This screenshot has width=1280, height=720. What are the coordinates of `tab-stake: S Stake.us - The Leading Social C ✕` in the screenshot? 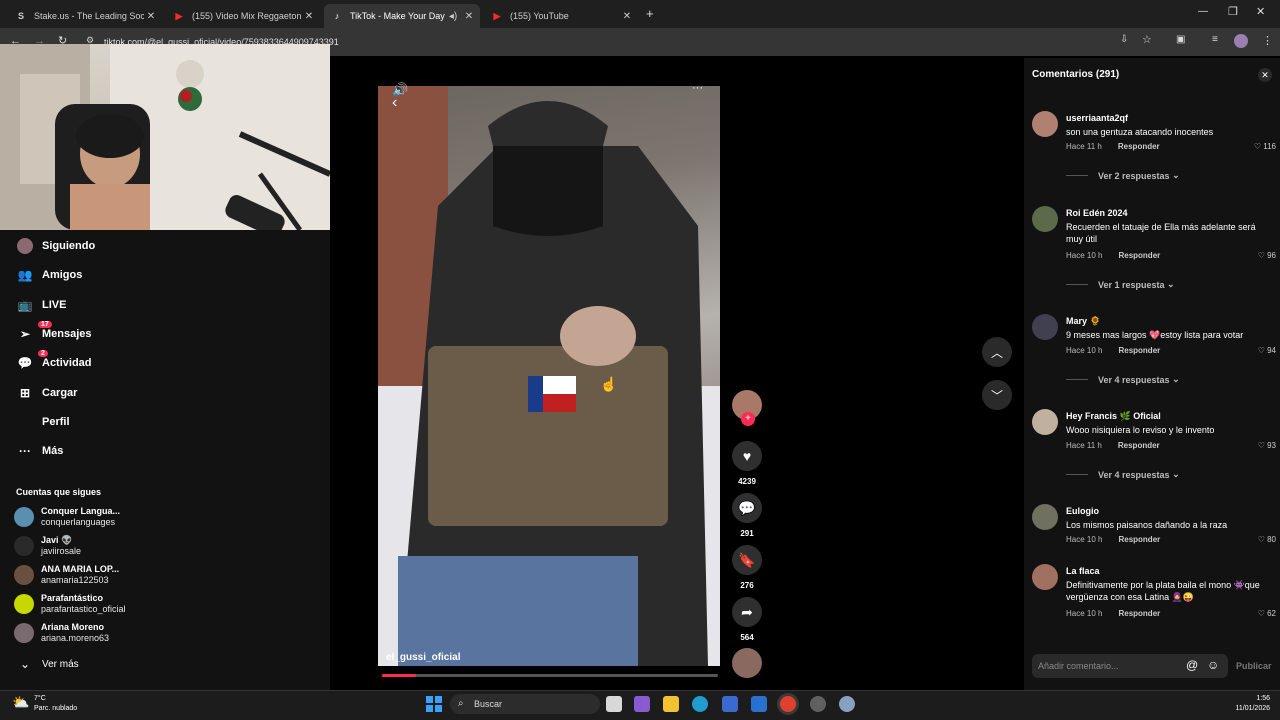 It's located at (85, 16).